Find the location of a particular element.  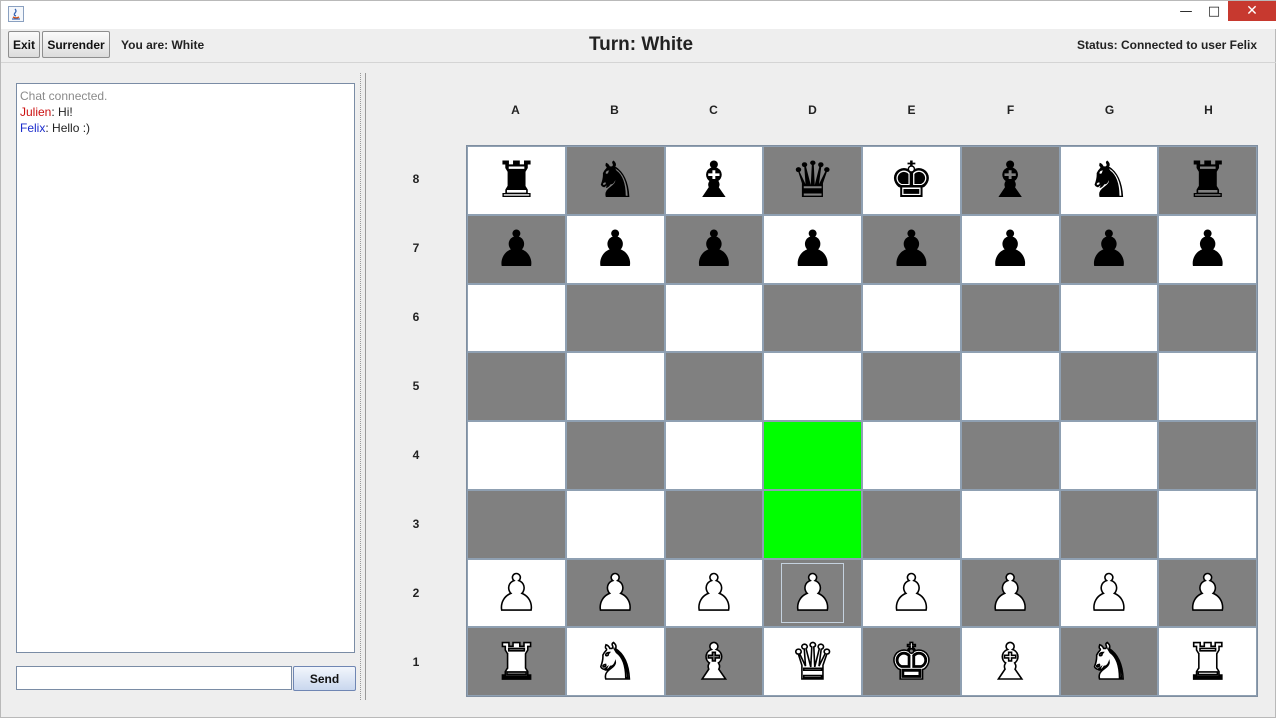

square-a2: ♟ is located at coordinates (516, 593).